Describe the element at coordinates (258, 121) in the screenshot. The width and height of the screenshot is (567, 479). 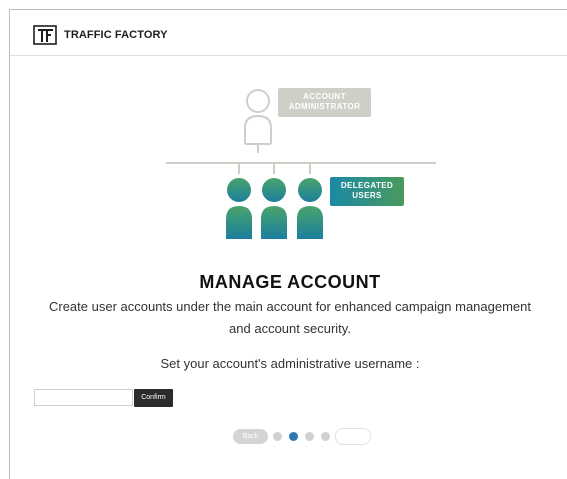
I see `admin-user-icon` at that location.